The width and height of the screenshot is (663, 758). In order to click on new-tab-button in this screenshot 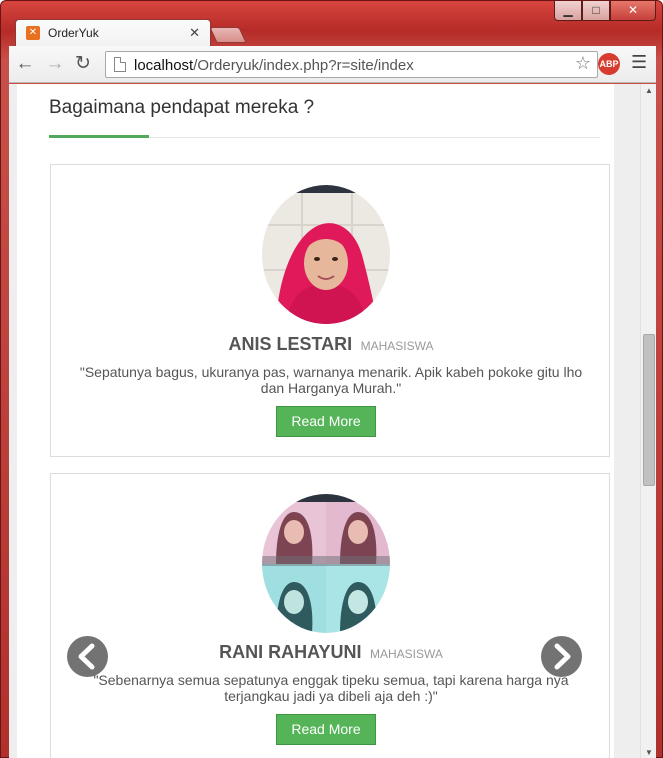, I will do `click(228, 35)`.